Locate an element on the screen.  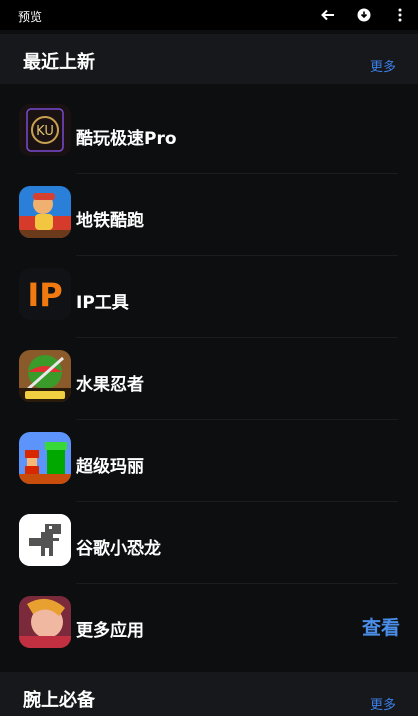
app-name: IP工具 is located at coordinates (102, 303).